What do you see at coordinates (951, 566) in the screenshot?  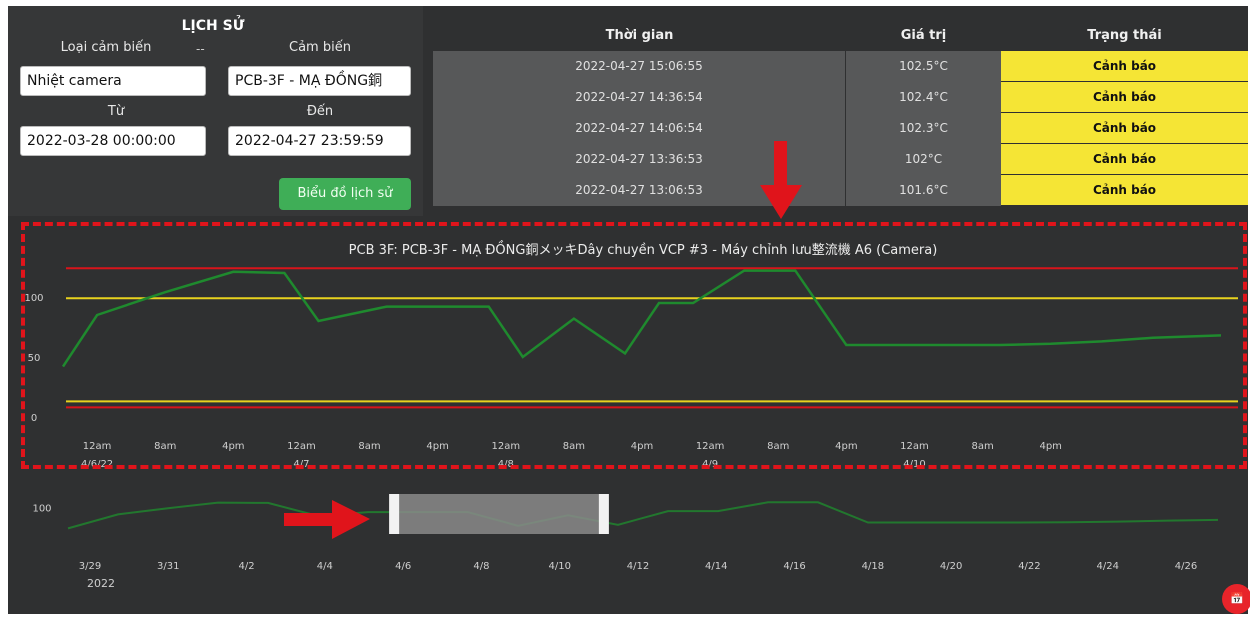 I see `range-x-tick-label: 4/20` at bounding box center [951, 566].